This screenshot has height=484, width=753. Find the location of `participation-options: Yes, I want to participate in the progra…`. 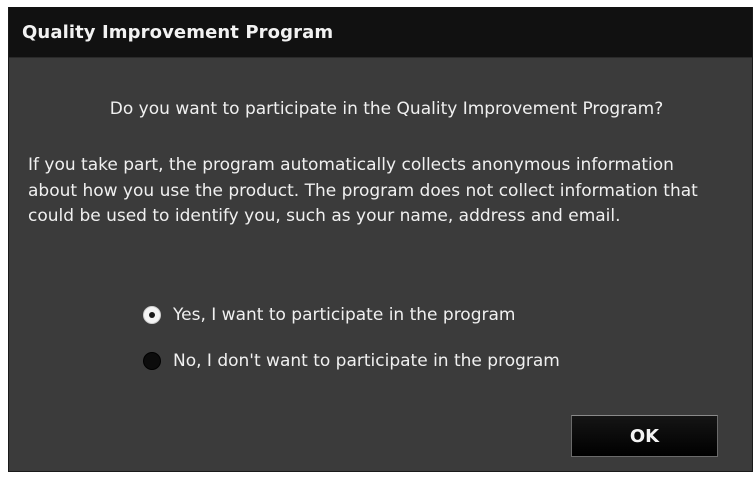

participation-options: Yes, I want to participate in the progra… is located at coordinates (351, 349).